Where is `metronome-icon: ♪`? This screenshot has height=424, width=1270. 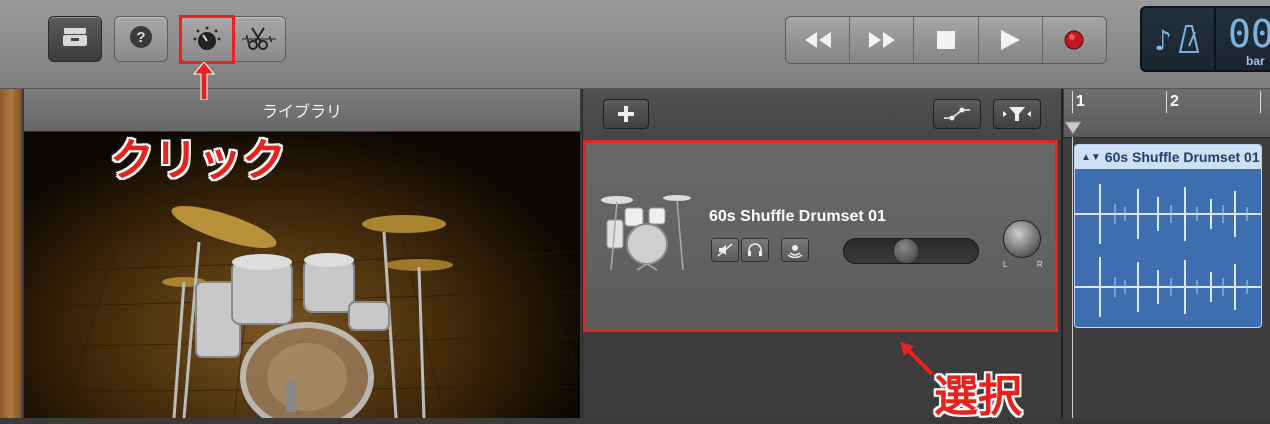
metronome-icon: ♪ is located at coordinates (1177, 41).